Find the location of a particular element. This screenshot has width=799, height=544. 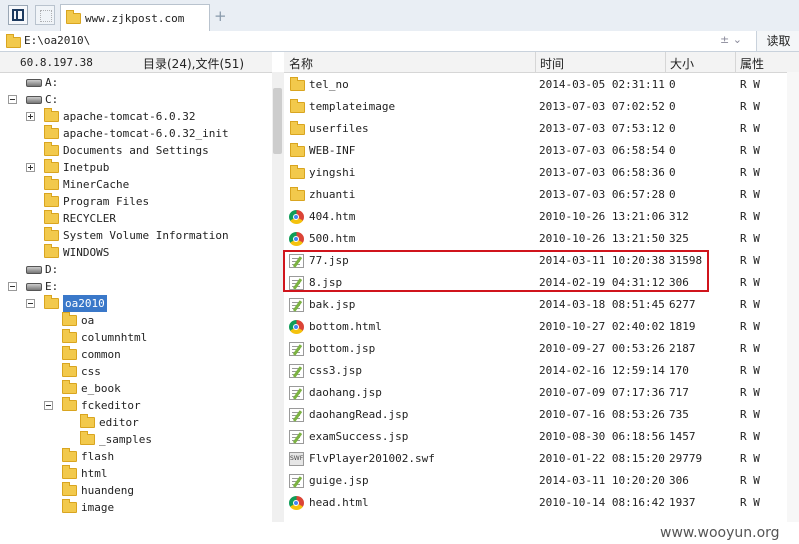

file-name: css3.jsp is located at coordinates (335, 370).